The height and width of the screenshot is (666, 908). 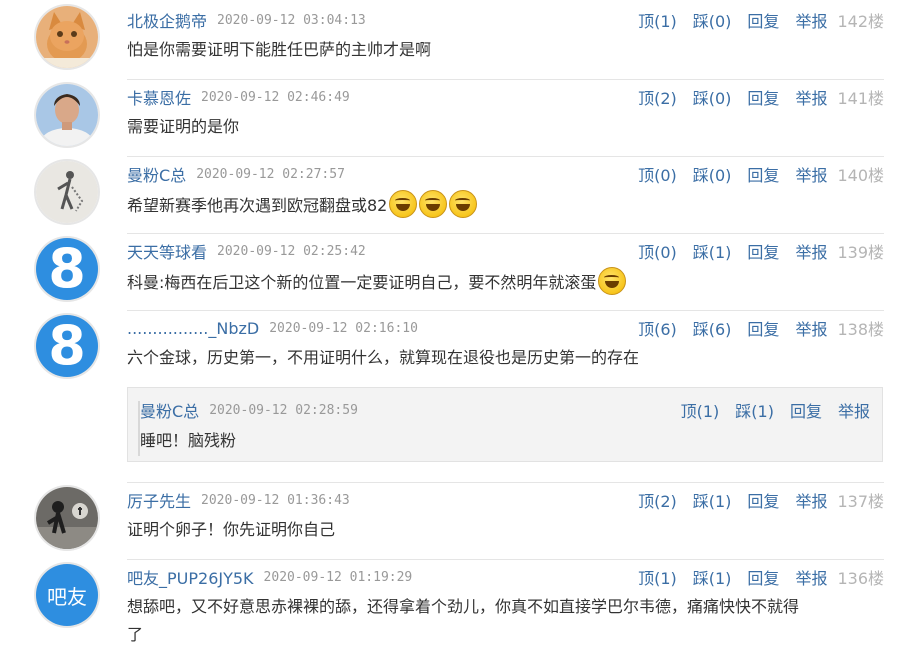 What do you see at coordinates (67, 192) in the screenshot?
I see `figure-avatar` at bounding box center [67, 192].